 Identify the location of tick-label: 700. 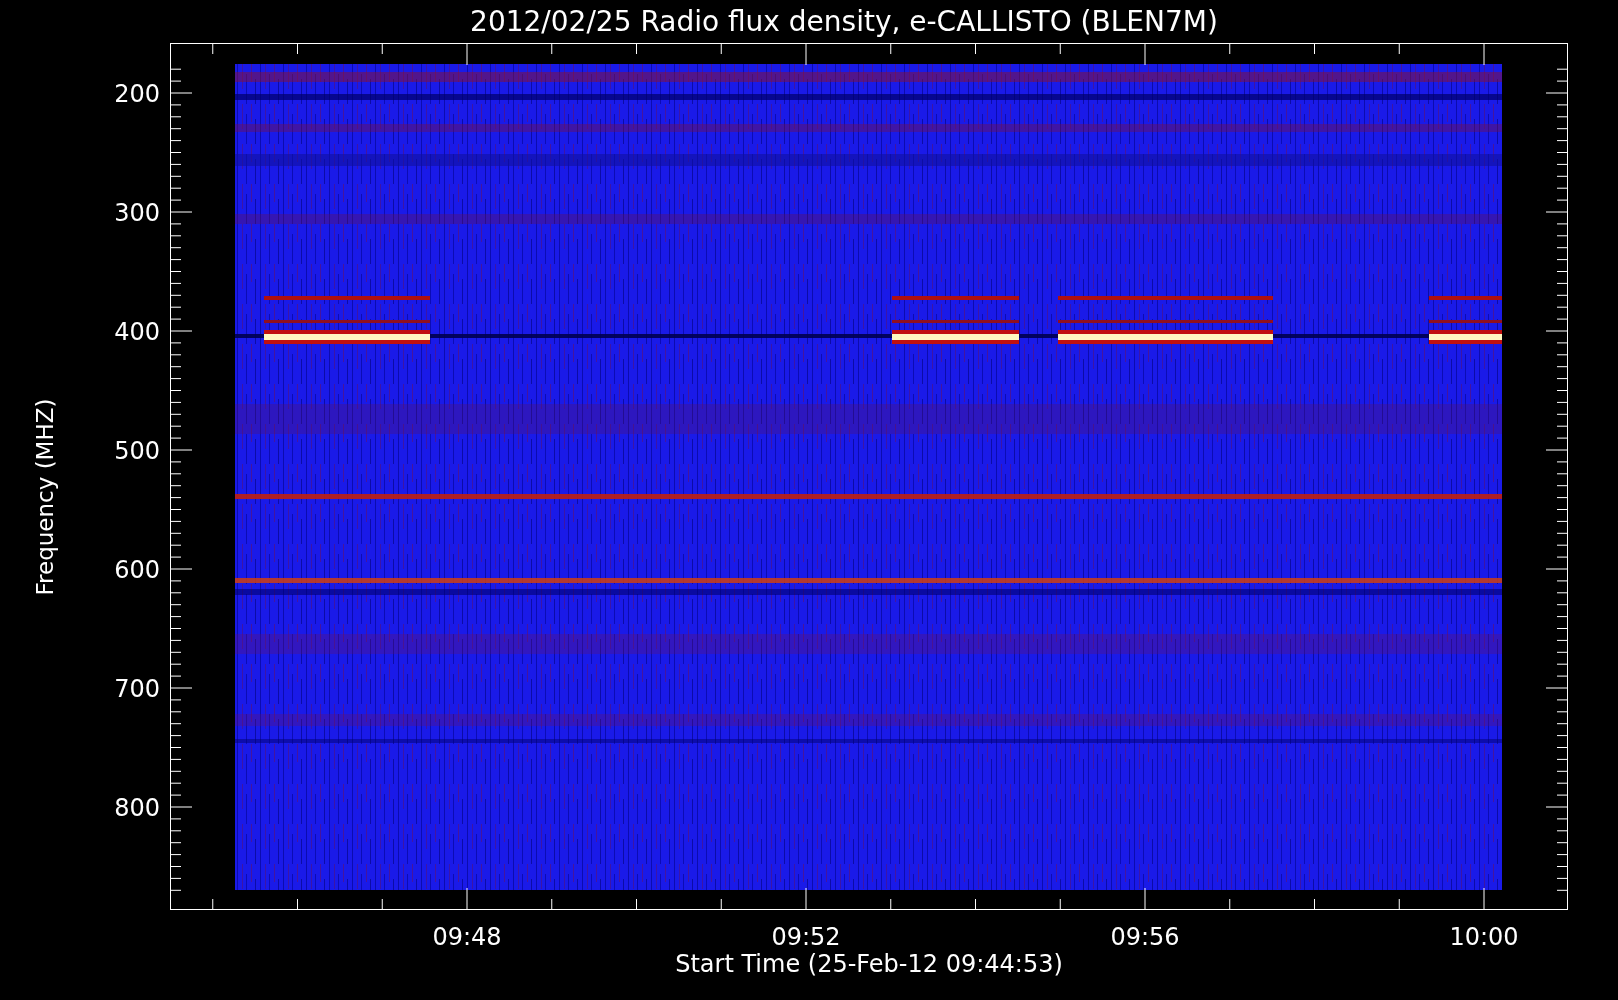
(137, 689).